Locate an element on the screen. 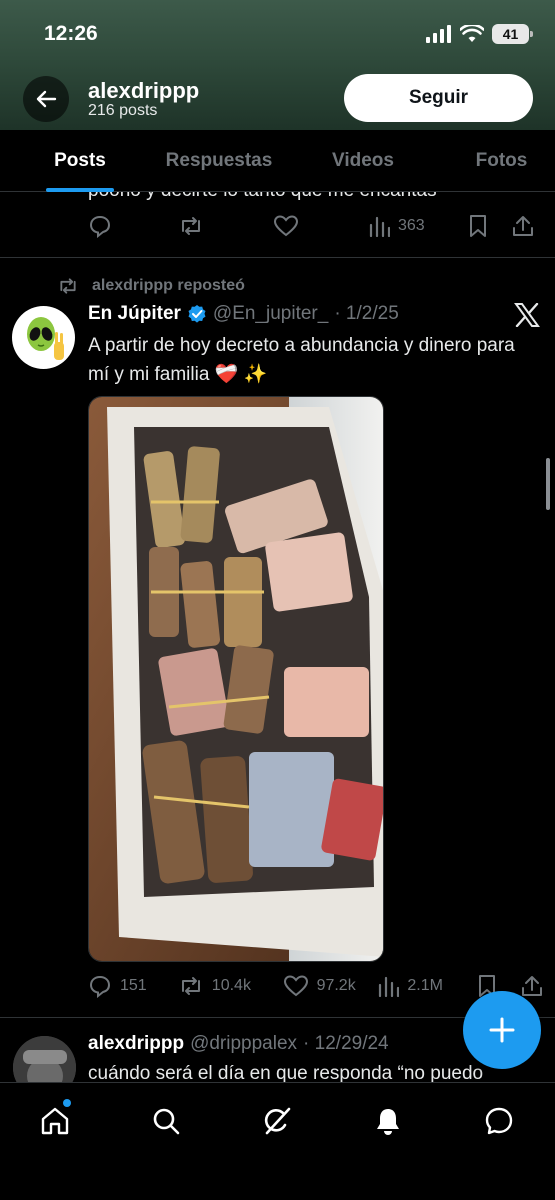  tab-respuestas-label: Respuestas is located at coordinates (219, 160).